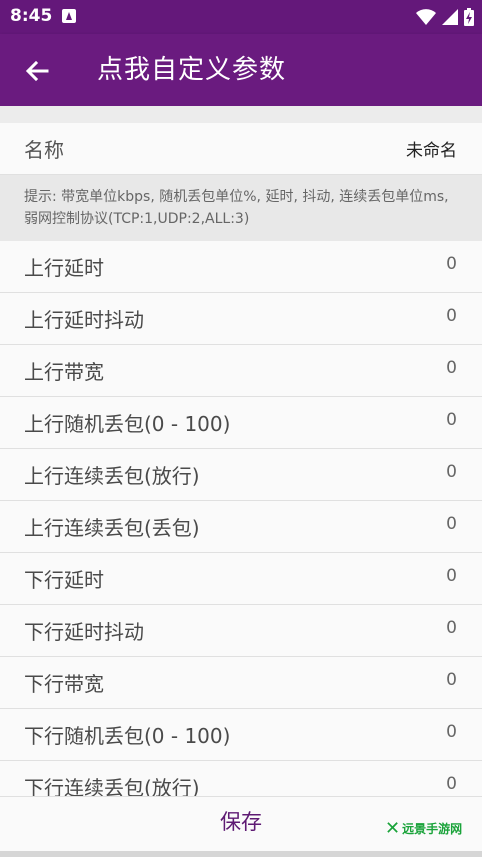 The height and width of the screenshot is (857, 482). I want to click on param-row: 上行连续丢包(丢包) 0, so click(241, 527).